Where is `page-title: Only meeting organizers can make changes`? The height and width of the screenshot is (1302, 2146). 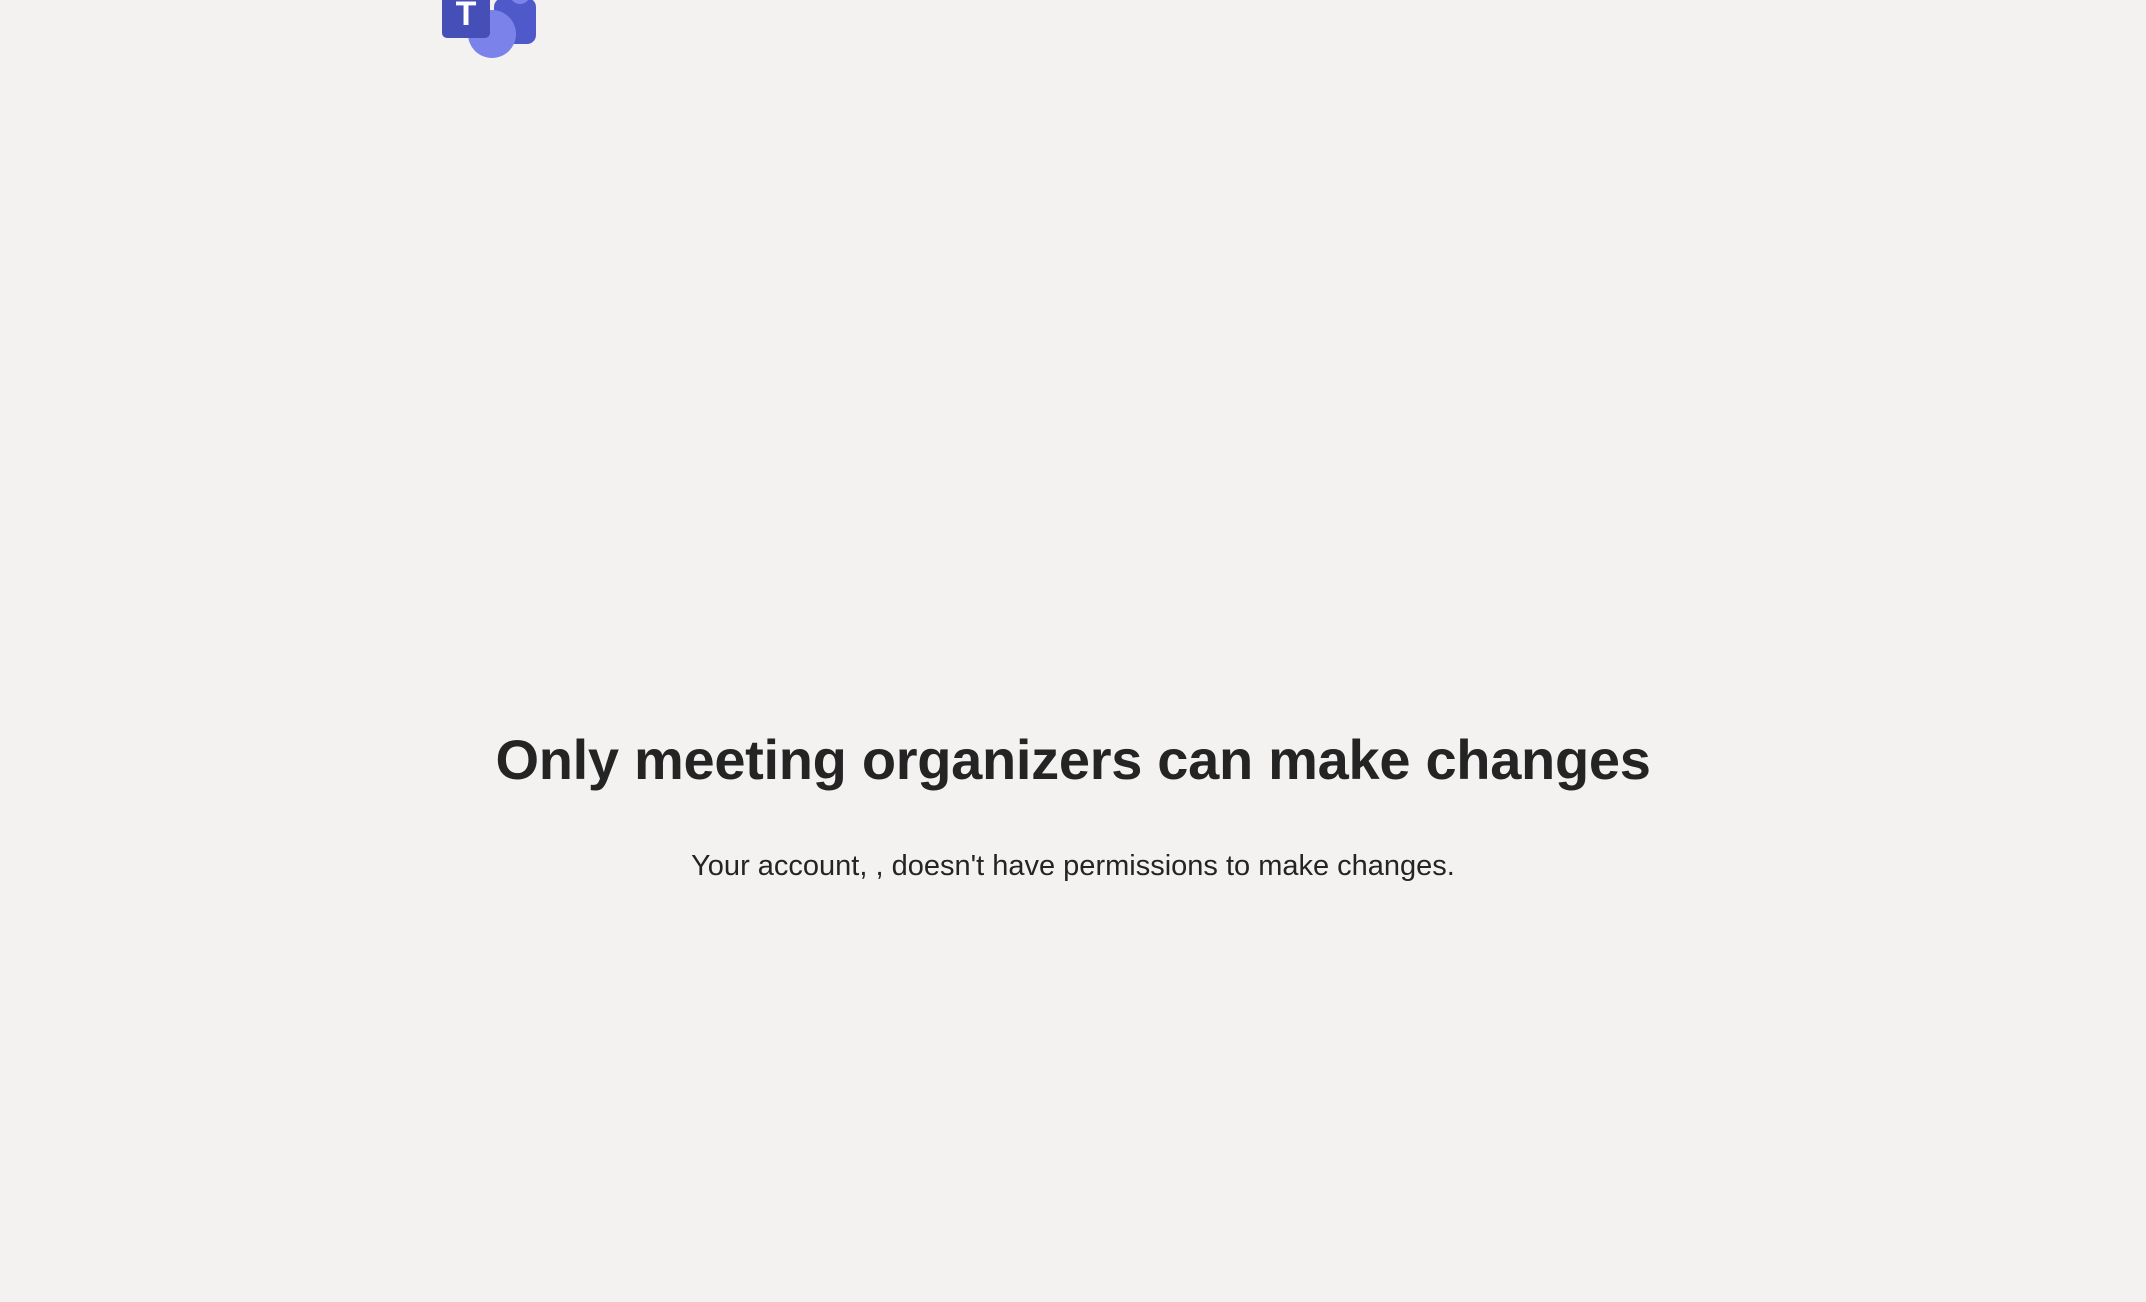
page-title: Only meeting organizers can make changes is located at coordinates (1073, 759).